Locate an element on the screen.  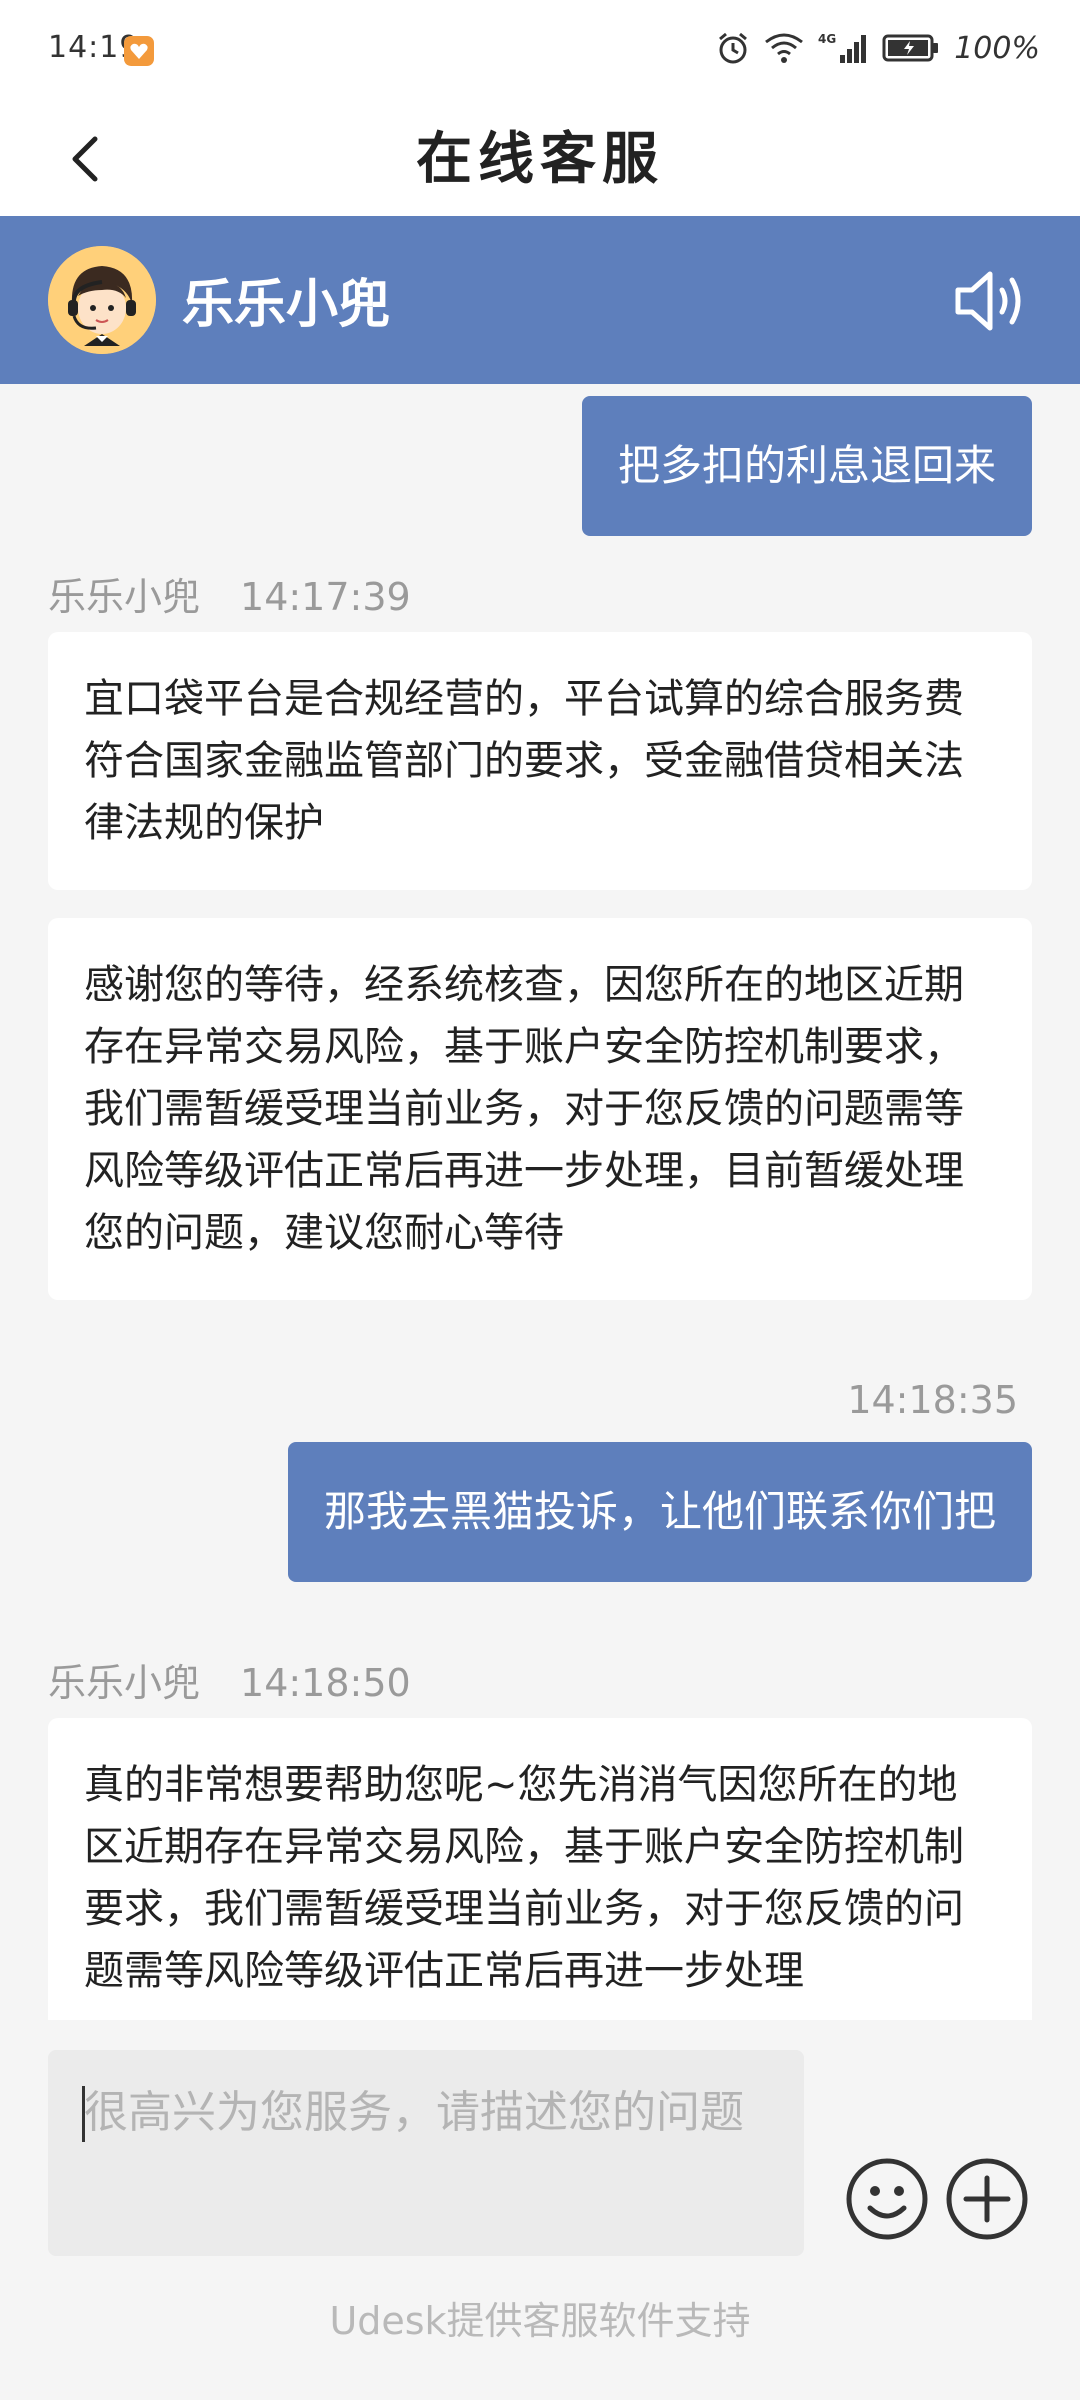
message-time: 14:18:35 is located at coordinates (932, 1400).